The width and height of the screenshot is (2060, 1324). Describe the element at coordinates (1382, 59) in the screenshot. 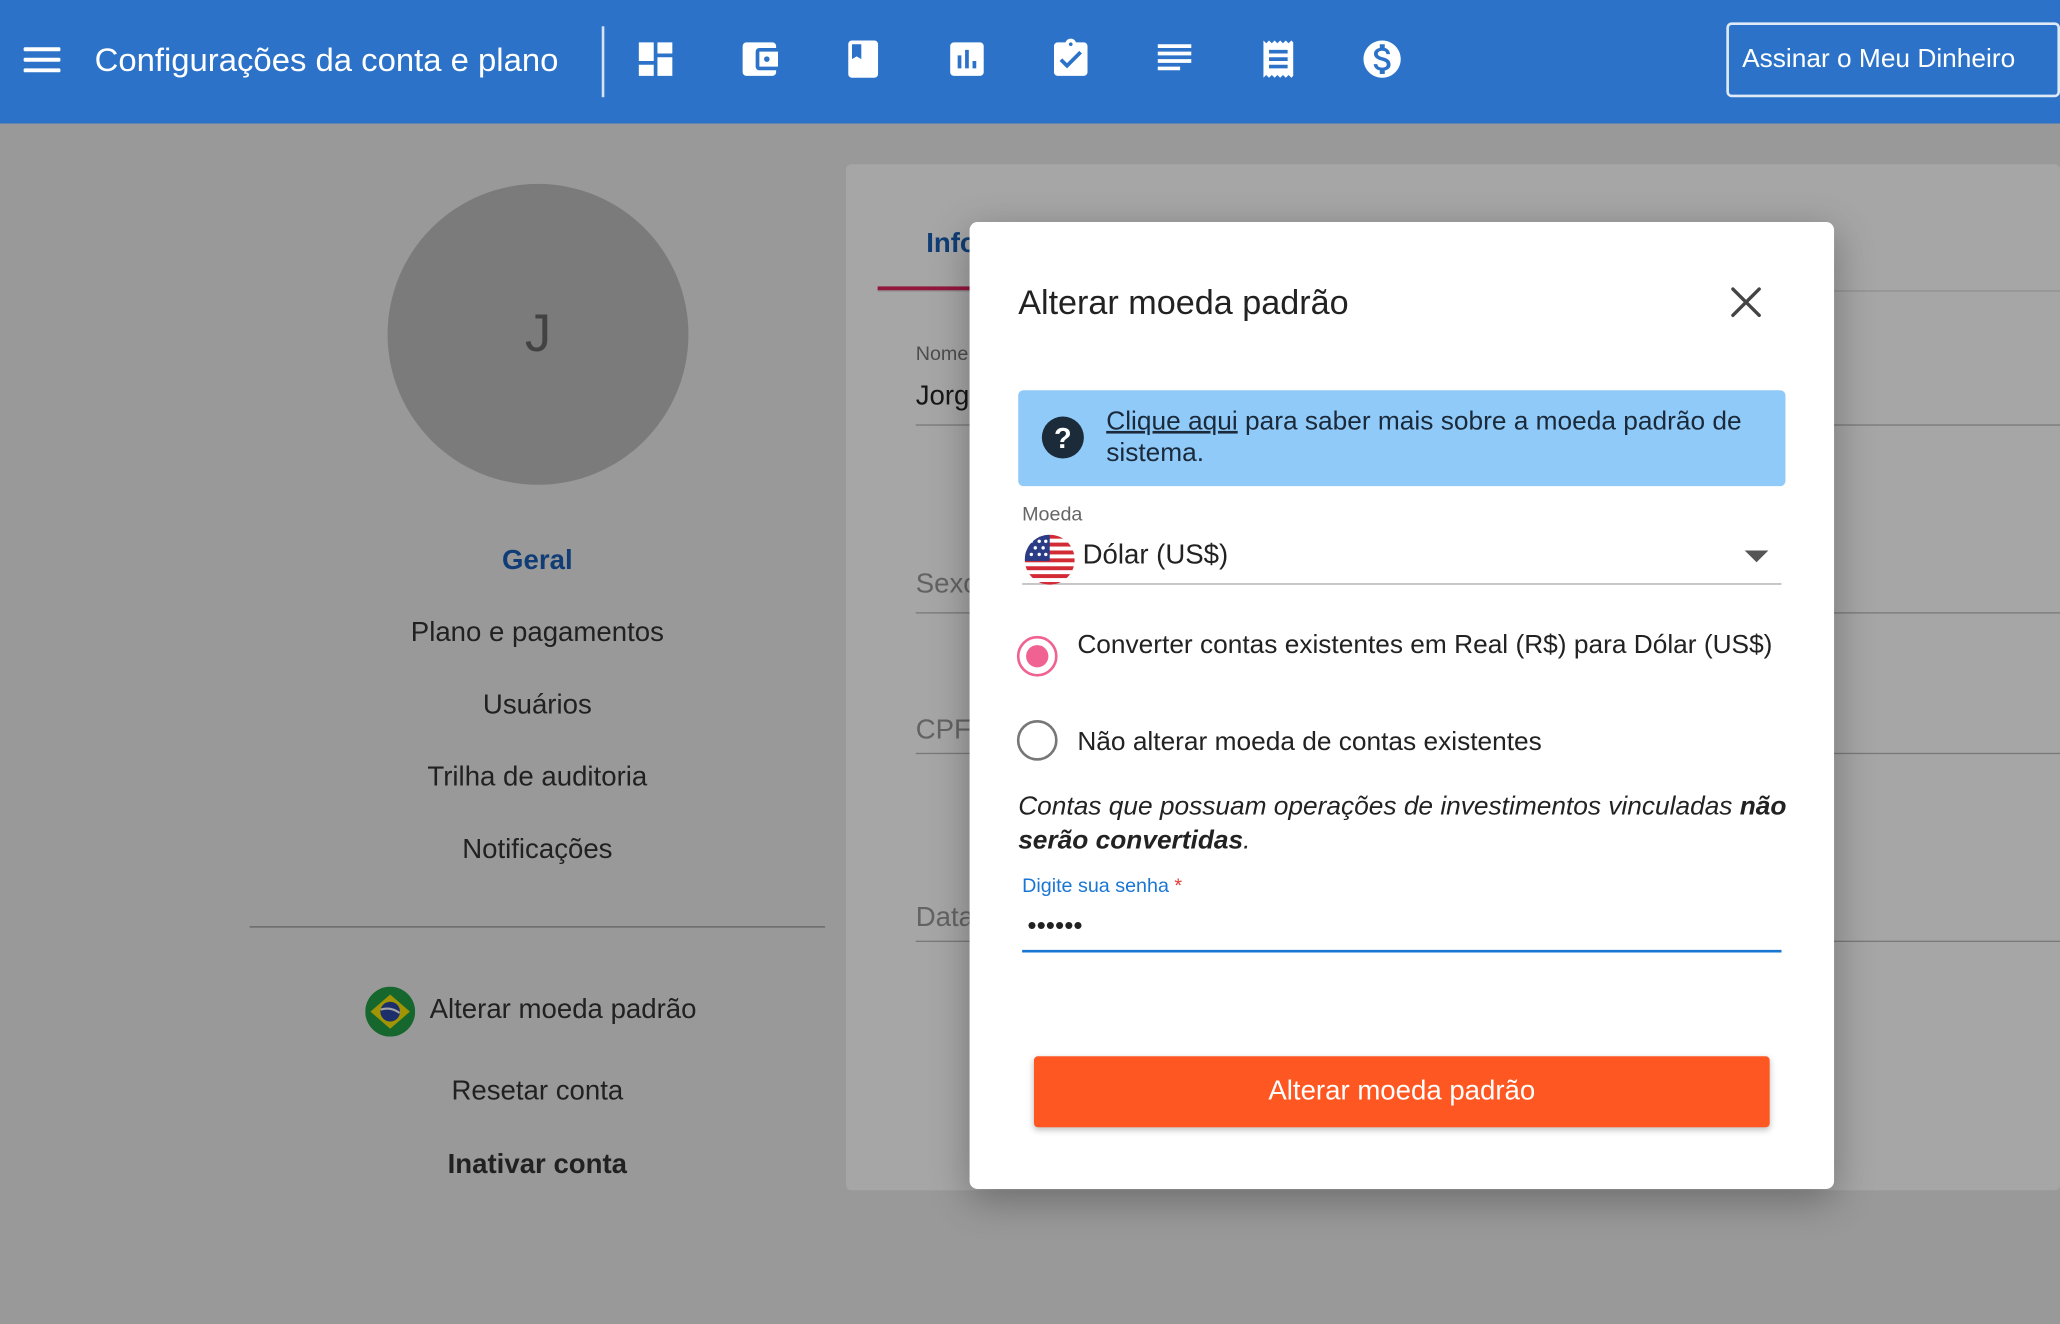

I see `dollar-icon` at that location.